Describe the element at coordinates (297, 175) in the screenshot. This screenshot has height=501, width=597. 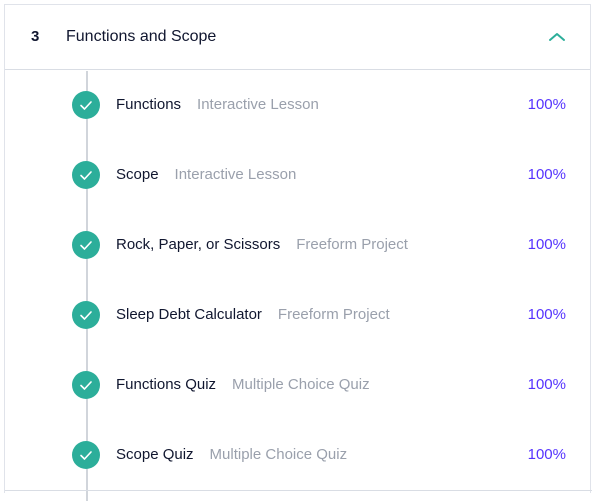
I see `lesson-row-scope: Scope Interactive Lesson 100%` at that location.